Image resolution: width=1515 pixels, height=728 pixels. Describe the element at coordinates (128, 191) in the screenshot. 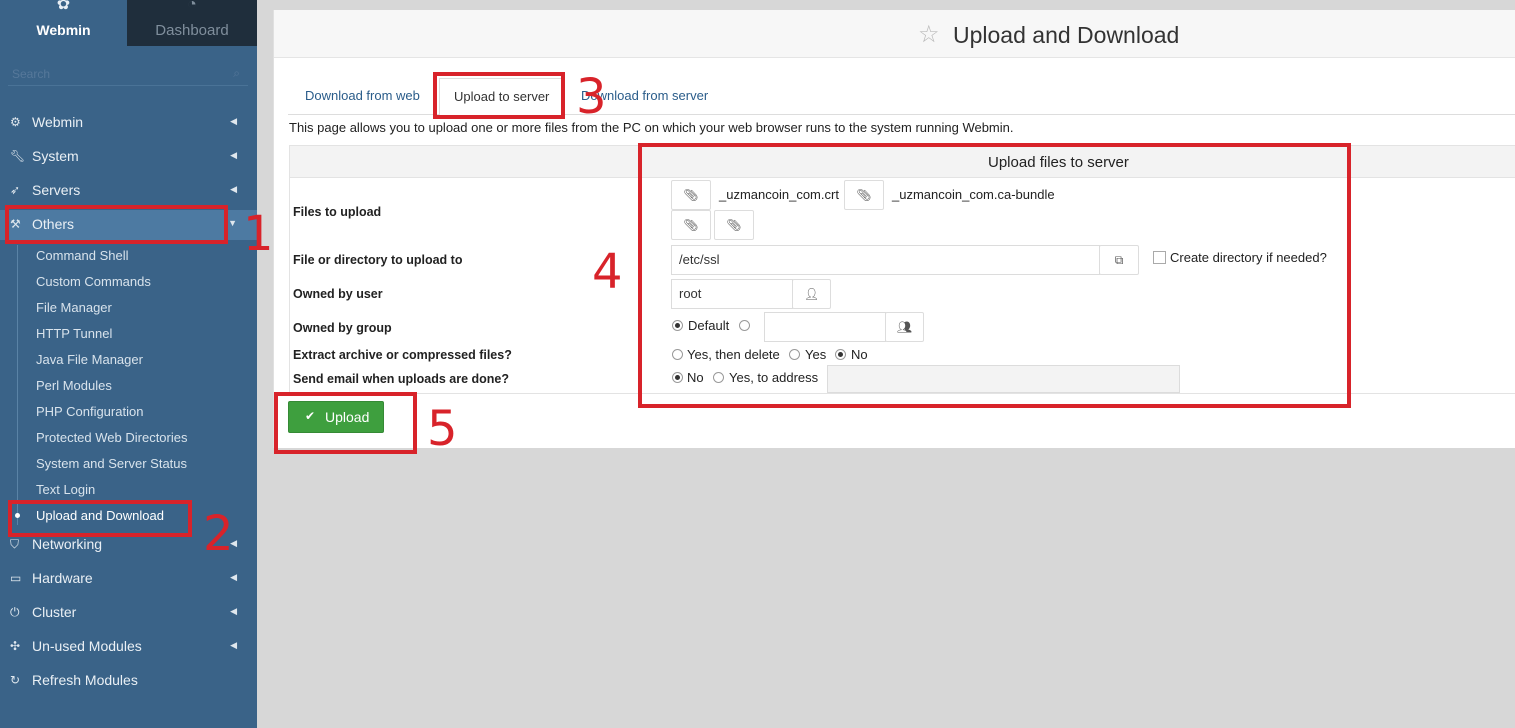

I see `sidebar-item-servers: ➶ Servers ◀` at that location.